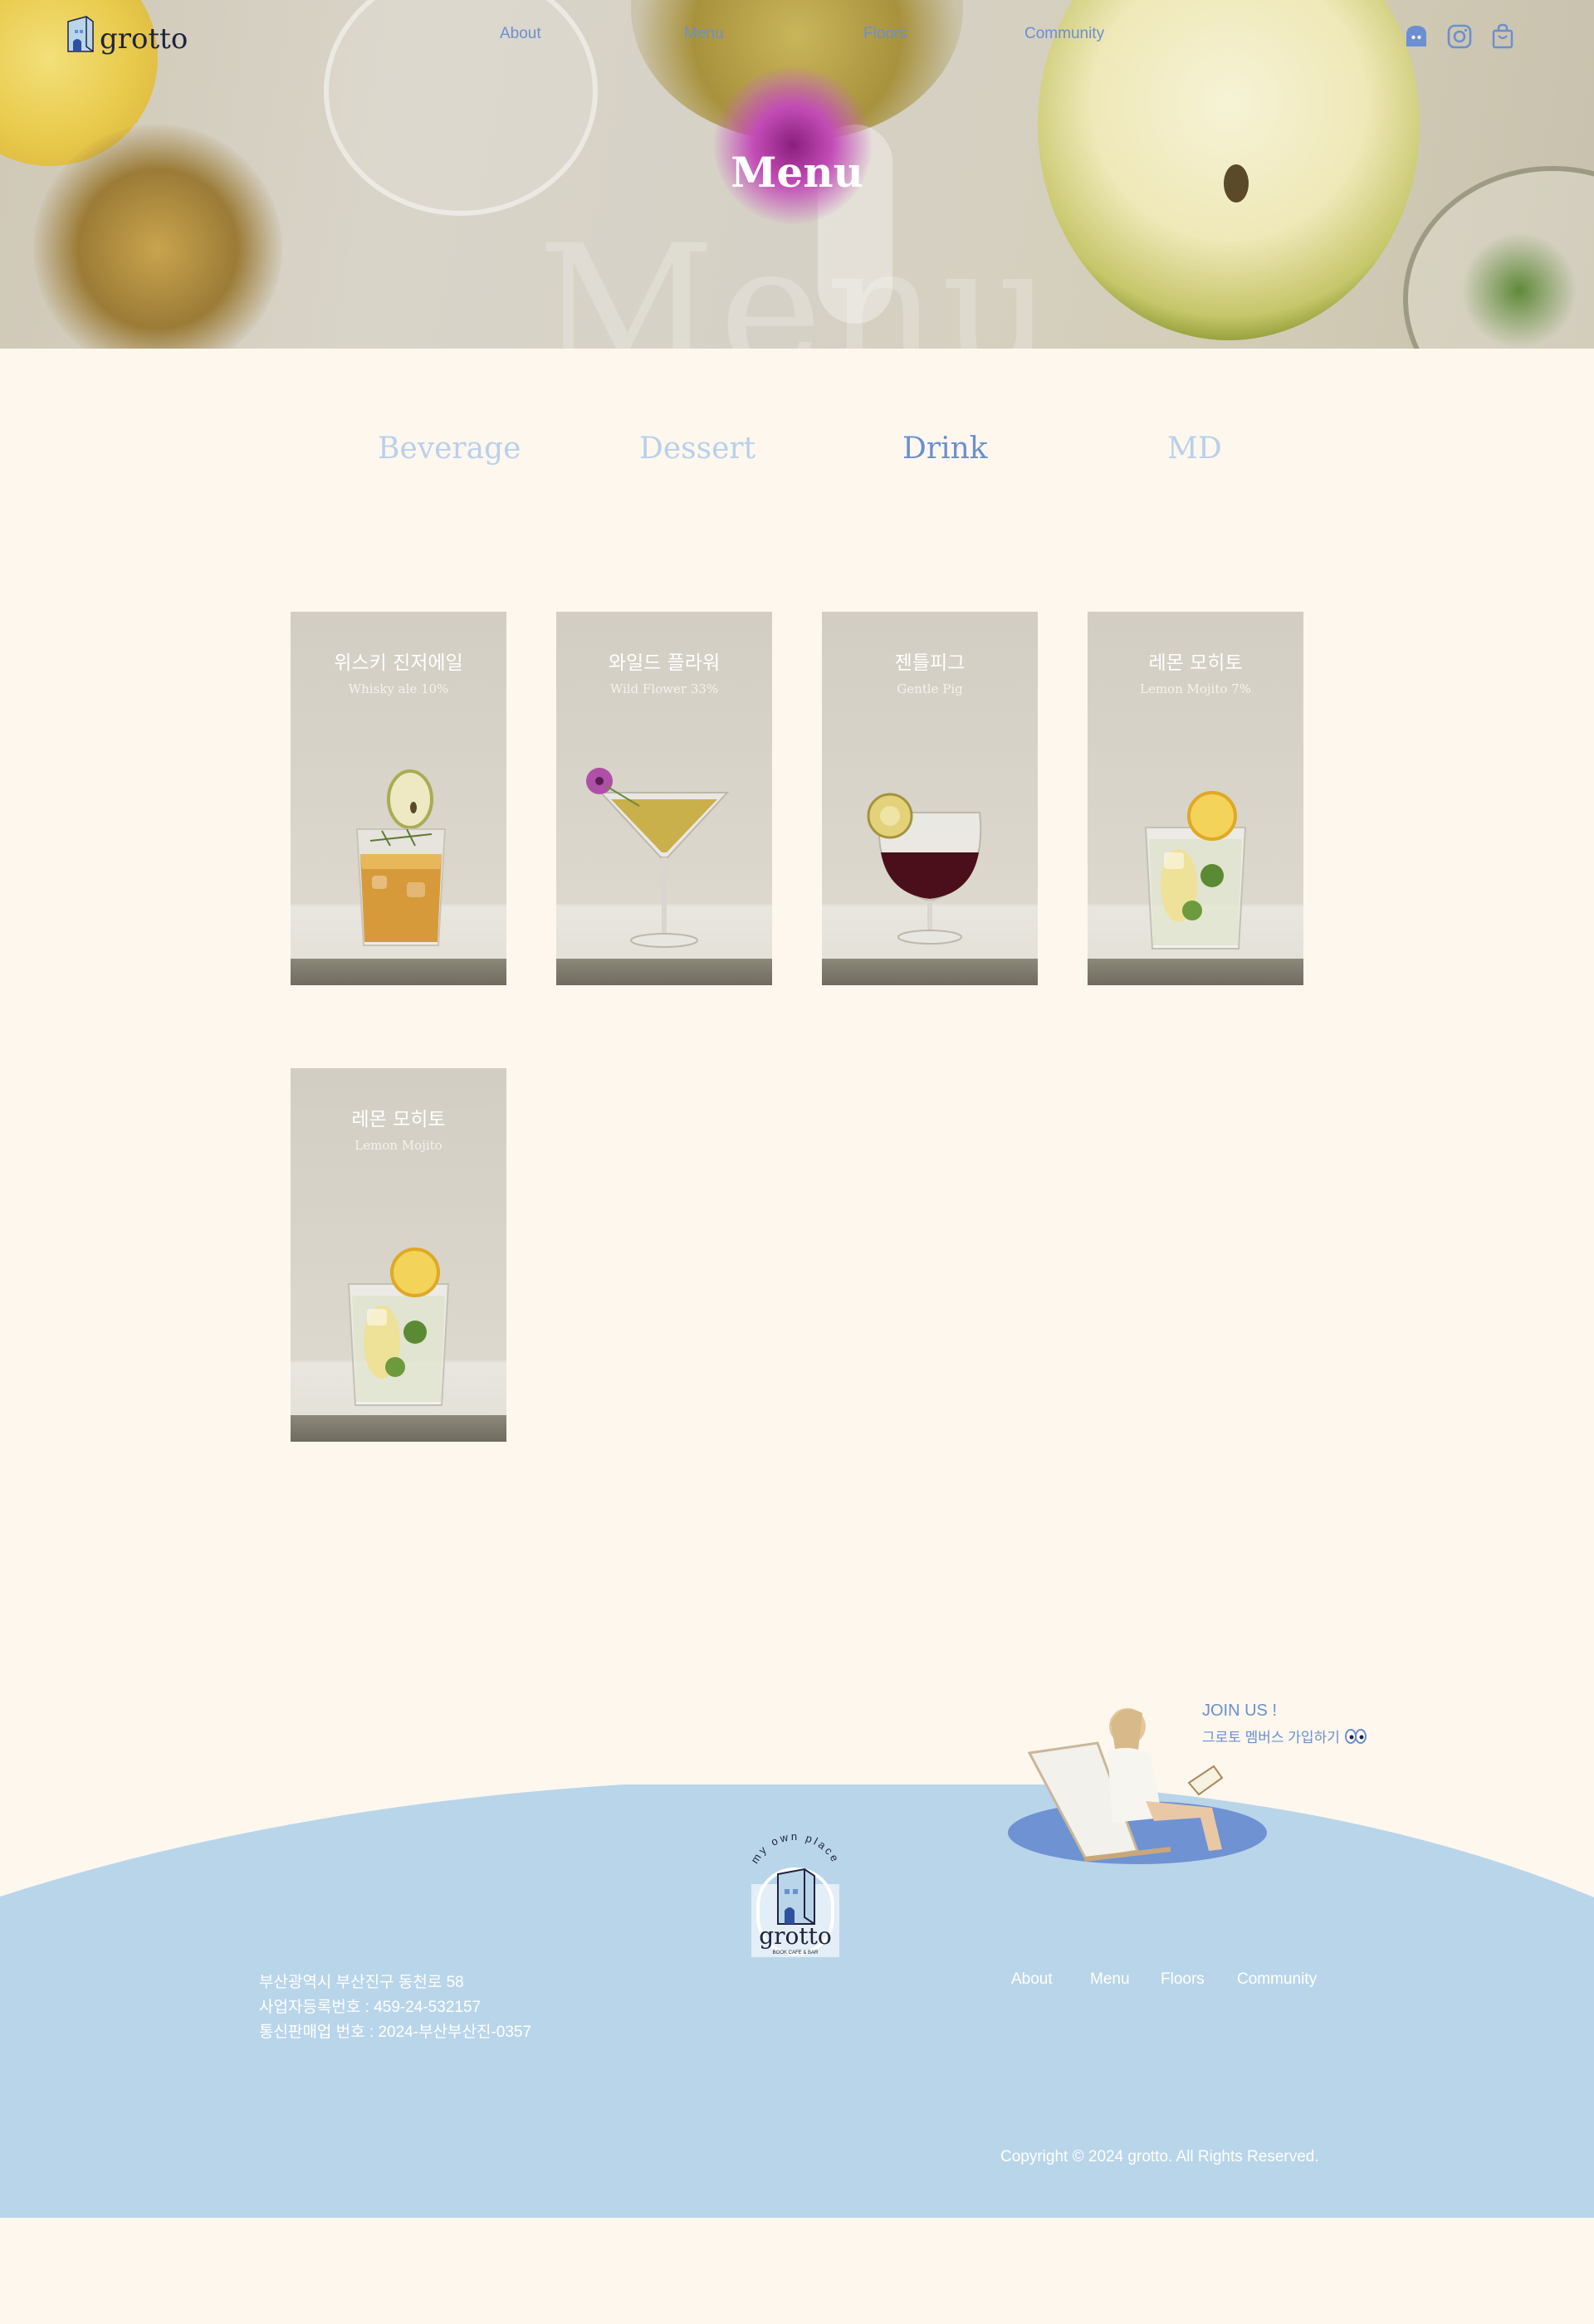  I want to click on menu-item-name-ko: 위스키 진저에일, so click(398, 663).